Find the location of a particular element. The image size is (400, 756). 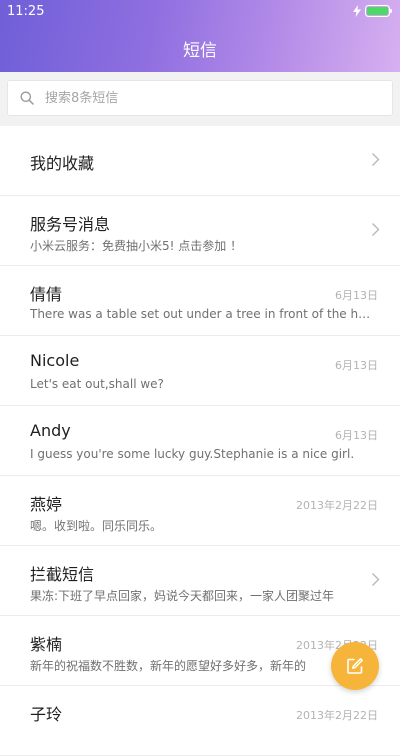

list-item-blocked-messages: 拦截短信 果冻:下班了早点回家，妈说今天都回来，一家人团聚过年 is located at coordinates (200, 581).